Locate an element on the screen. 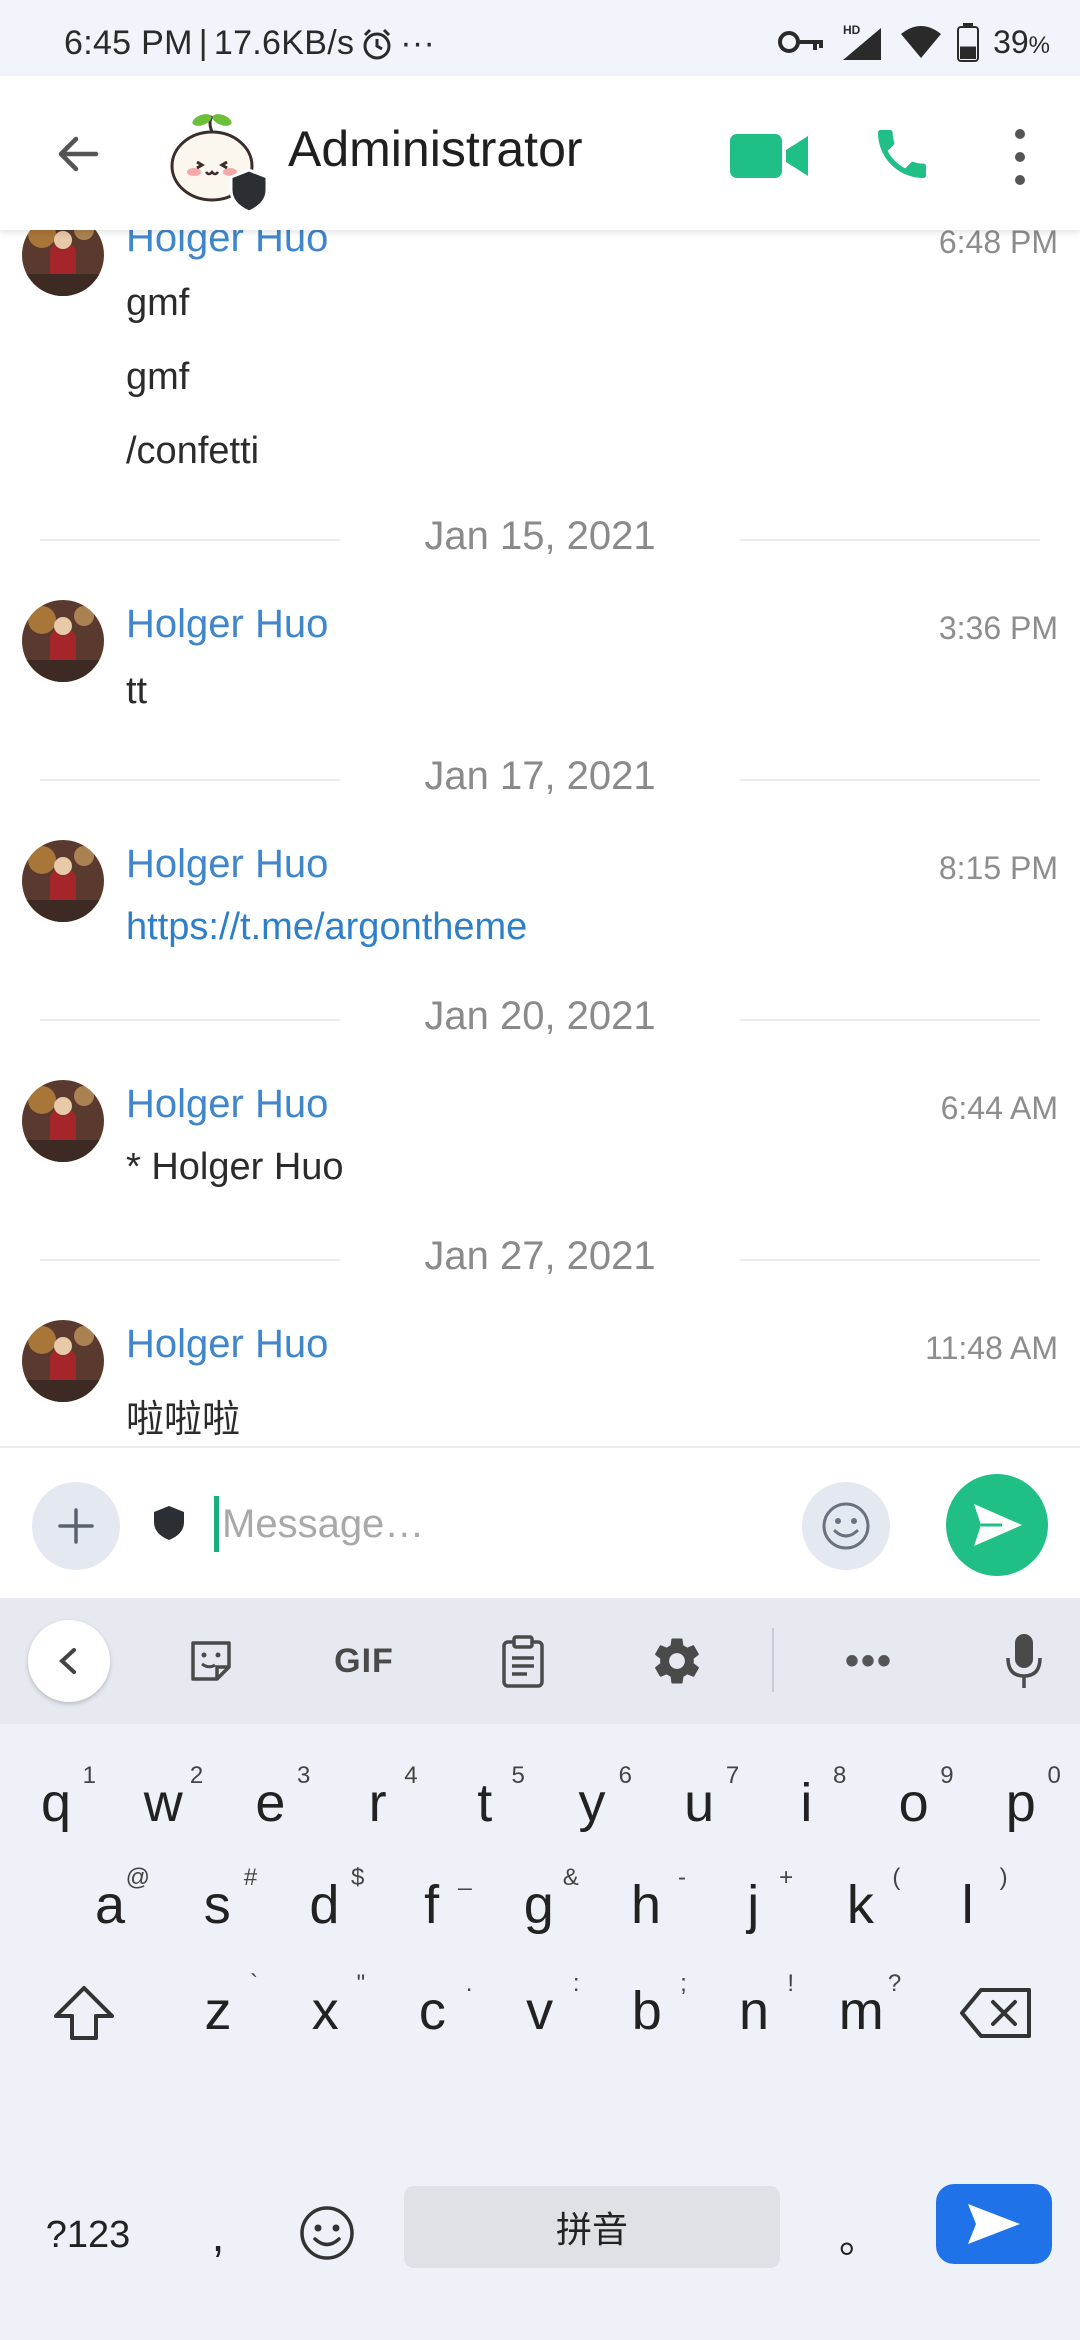 The image size is (1080, 2340). key-letter: d is located at coordinates (324, 1905).